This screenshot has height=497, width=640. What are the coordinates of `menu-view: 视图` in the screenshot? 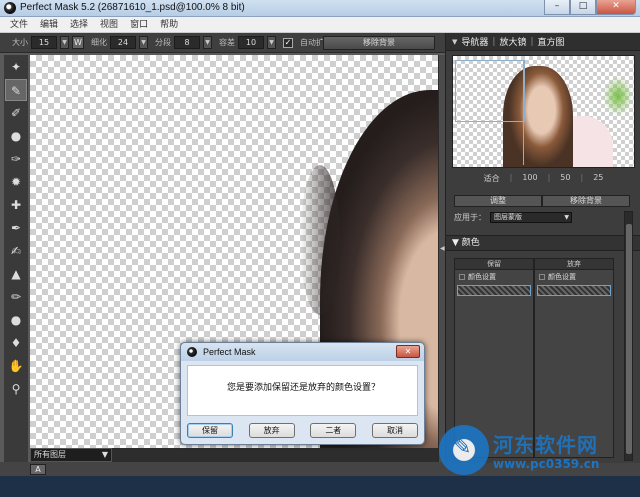 It's located at (109, 24).